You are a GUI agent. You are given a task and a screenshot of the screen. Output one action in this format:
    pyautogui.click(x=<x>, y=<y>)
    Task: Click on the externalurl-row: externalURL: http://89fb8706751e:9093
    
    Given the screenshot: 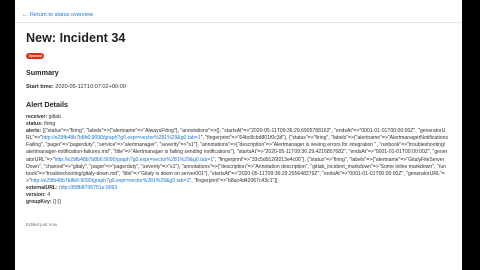 What is the action you would take?
    pyautogui.click(x=237, y=188)
    